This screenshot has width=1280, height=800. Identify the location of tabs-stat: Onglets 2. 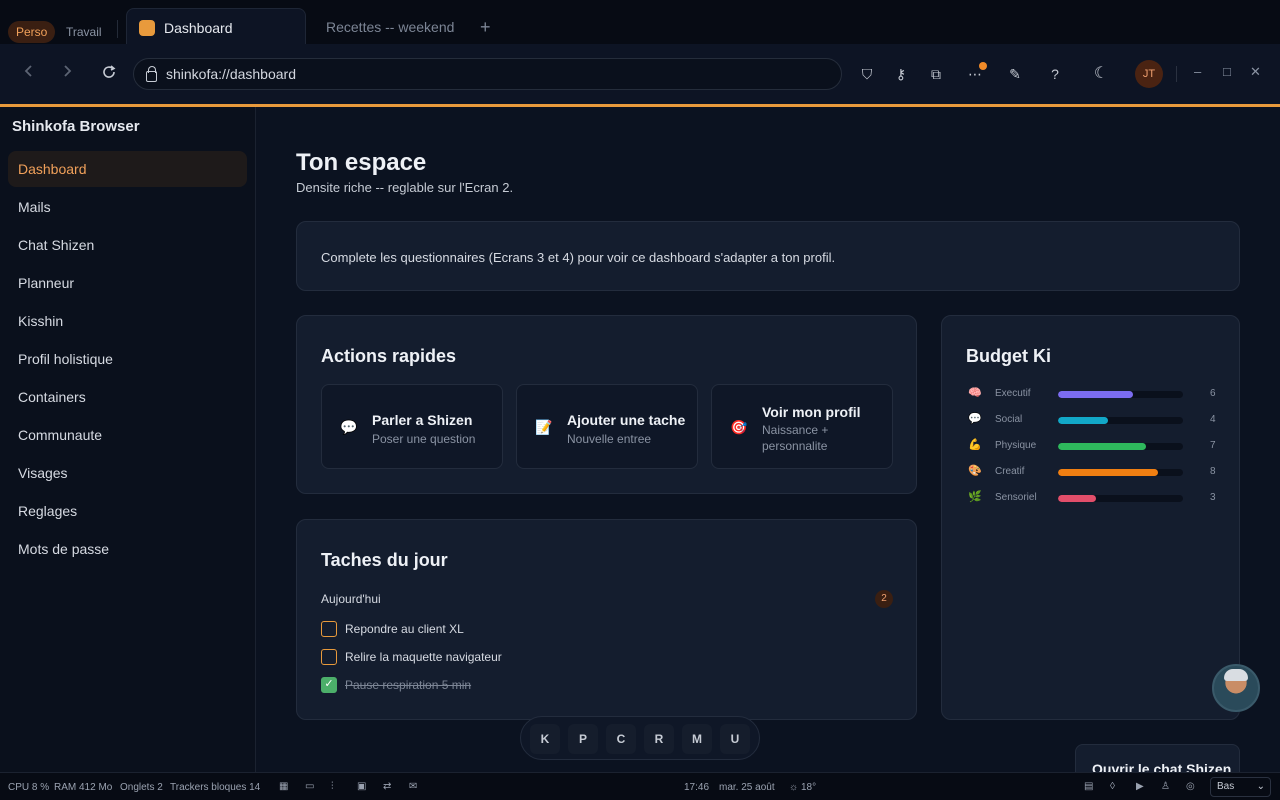
(141, 787).